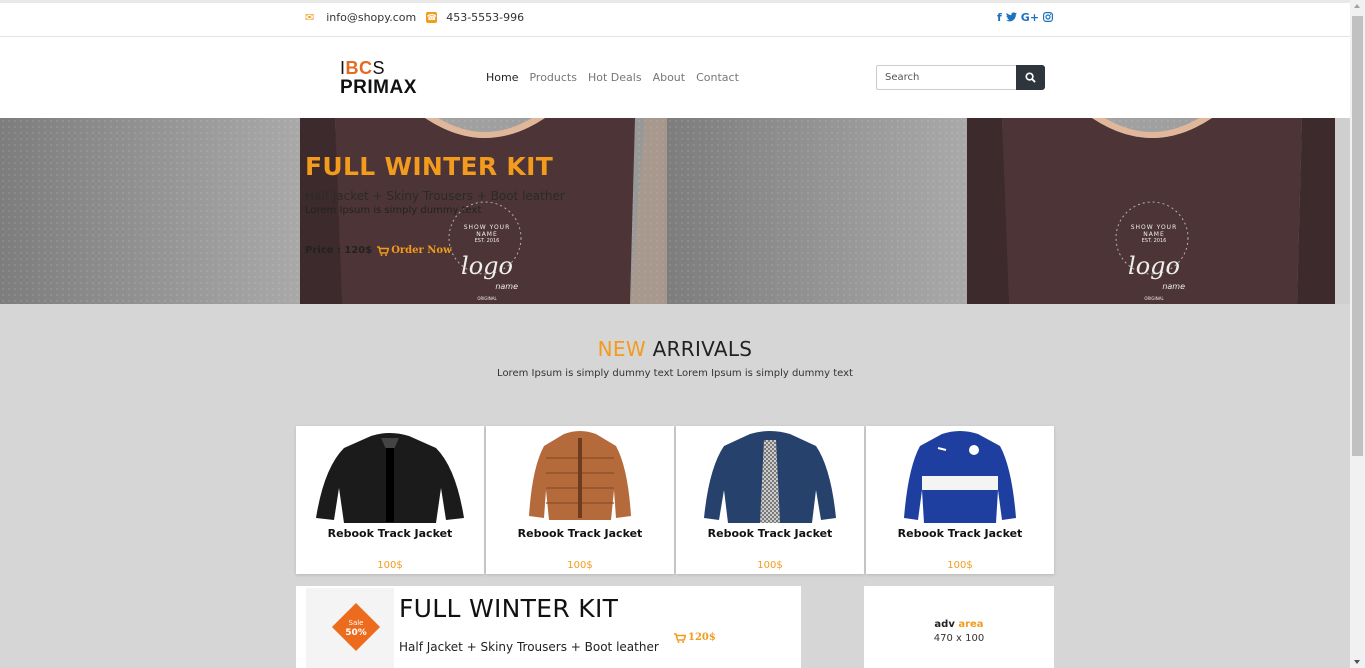 This screenshot has height=668, width=1365. Describe the element at coordinates (487, 266) in the screenshot. I see `shirt-logo: logo` at that location.